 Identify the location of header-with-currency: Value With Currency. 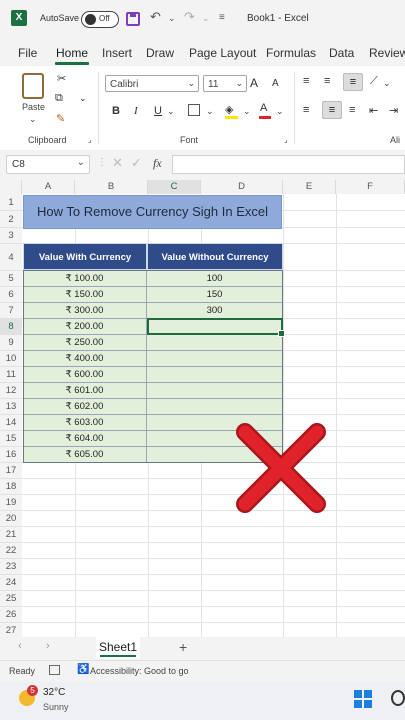
(85, 256).